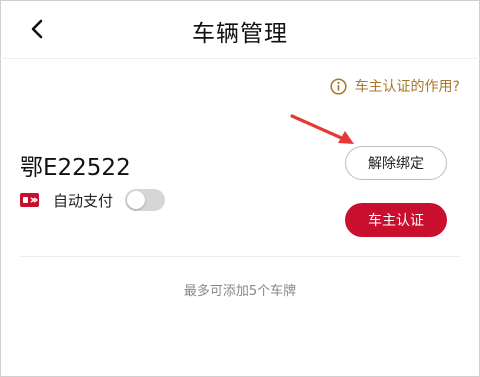 This screenshot has height=377, width=480. I want to click on autopay-row: 自动支付, so click(93, 200).